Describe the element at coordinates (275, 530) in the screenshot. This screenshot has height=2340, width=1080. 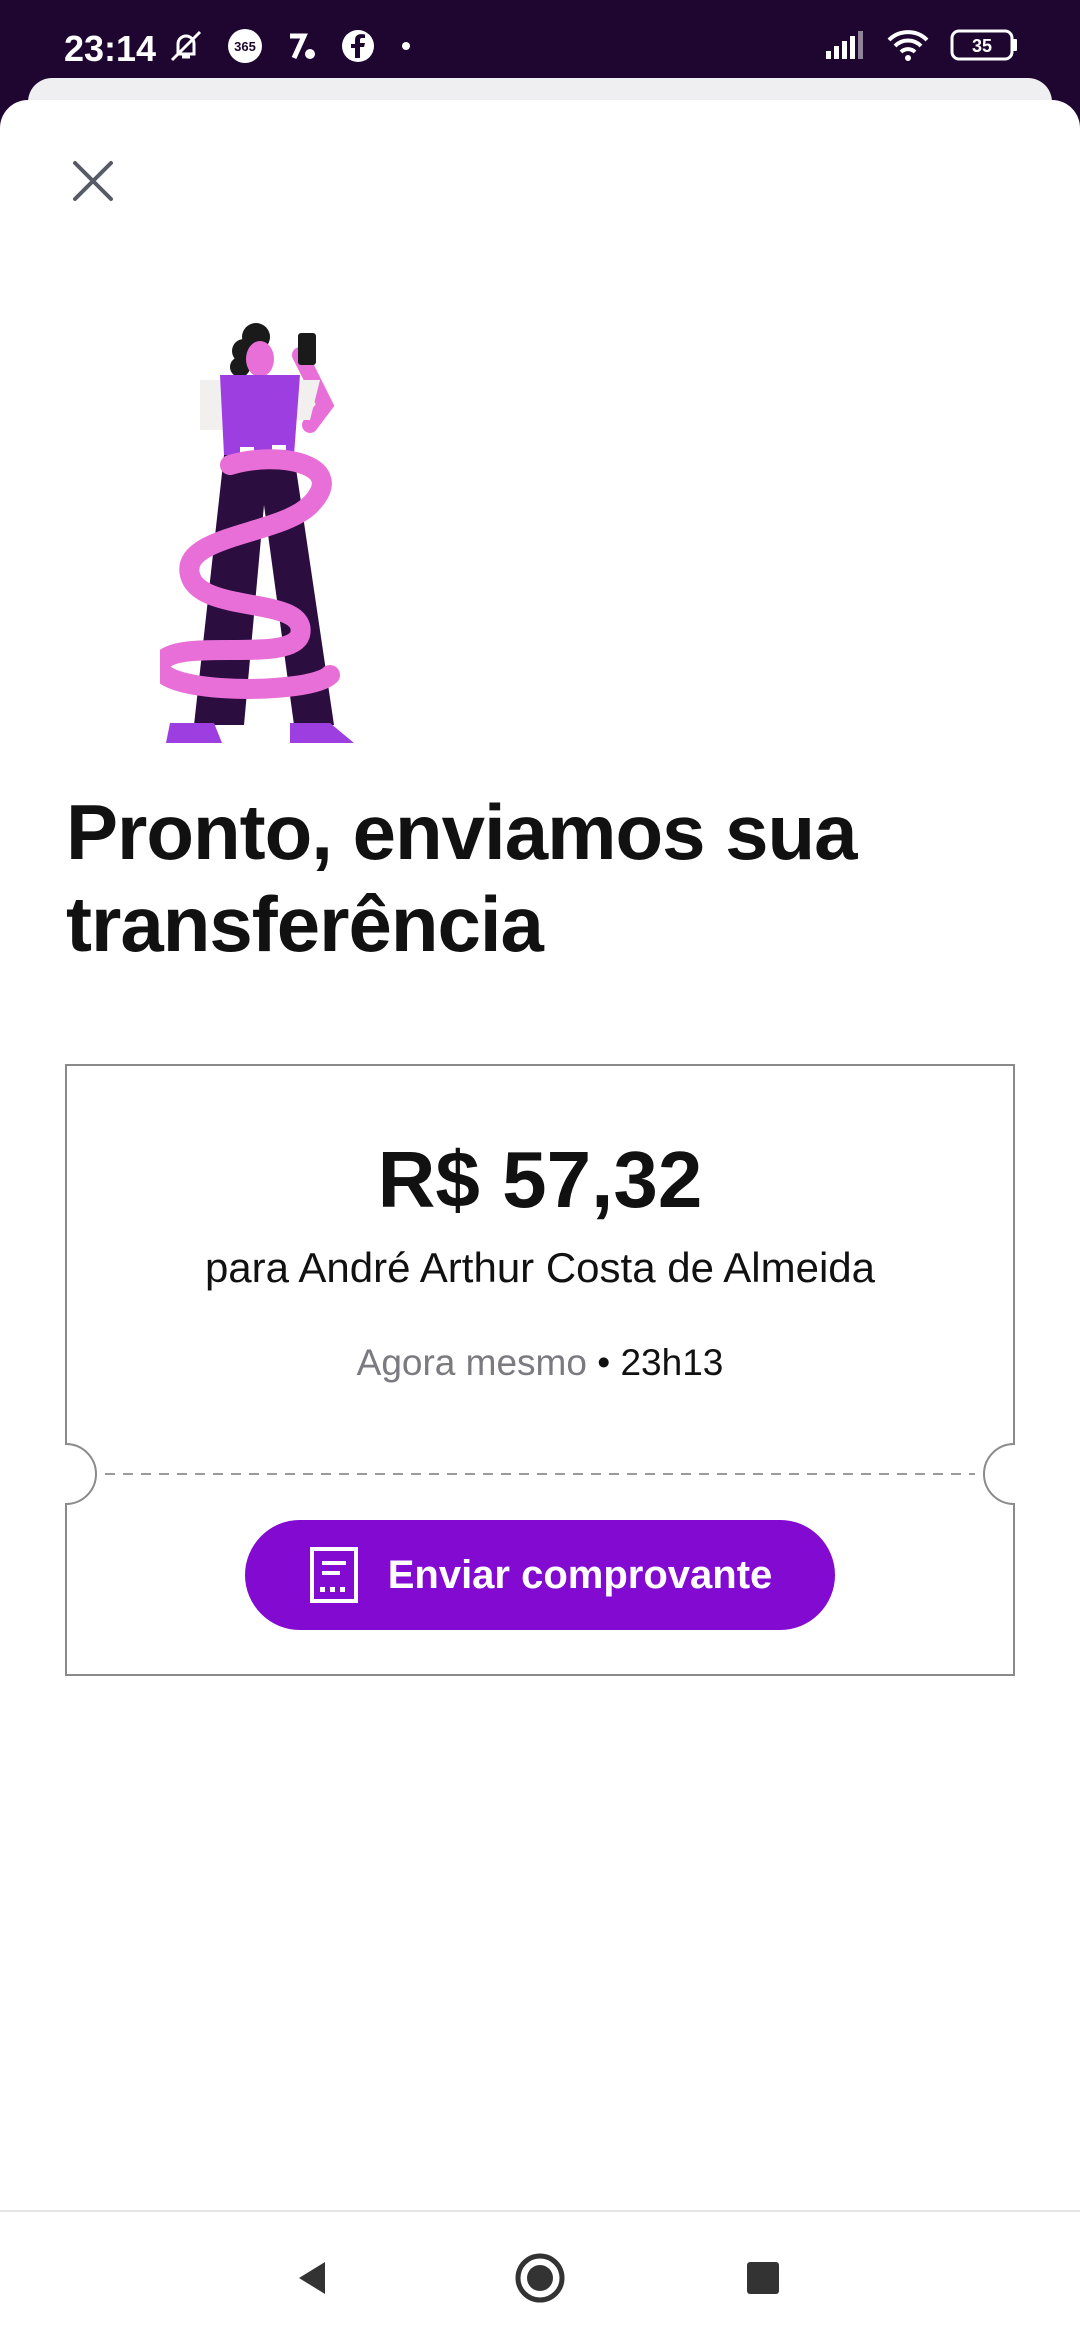
I see `success-illustration` at that location.